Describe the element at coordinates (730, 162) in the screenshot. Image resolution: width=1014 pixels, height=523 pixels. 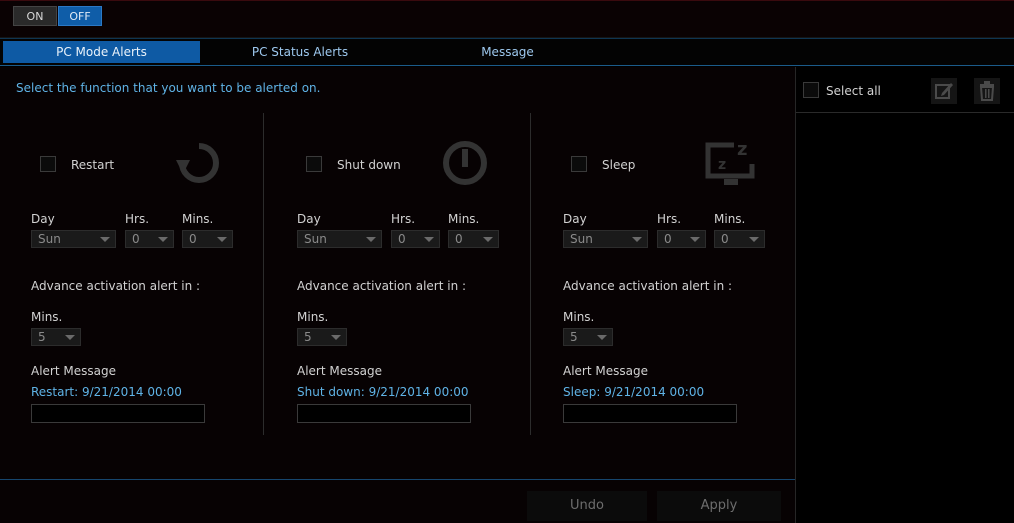
I see `sleep-icon: z z` at that location.